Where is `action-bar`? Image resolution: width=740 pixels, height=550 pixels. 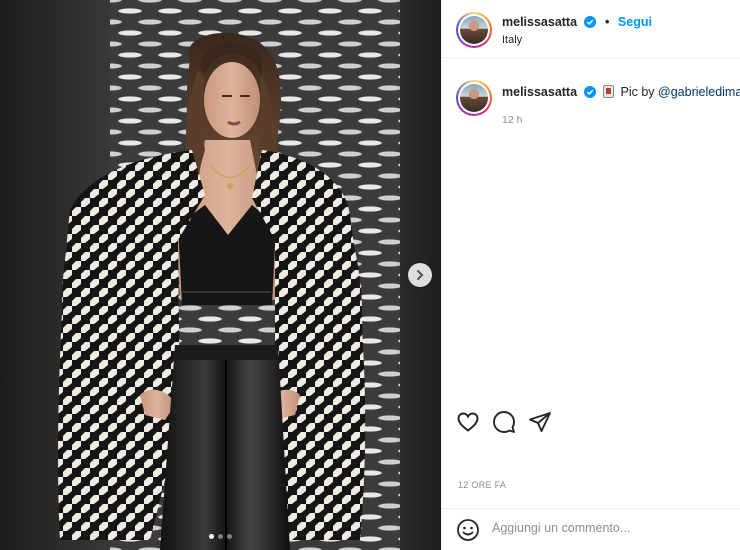
action-bar is located at coordinates (504, 422).